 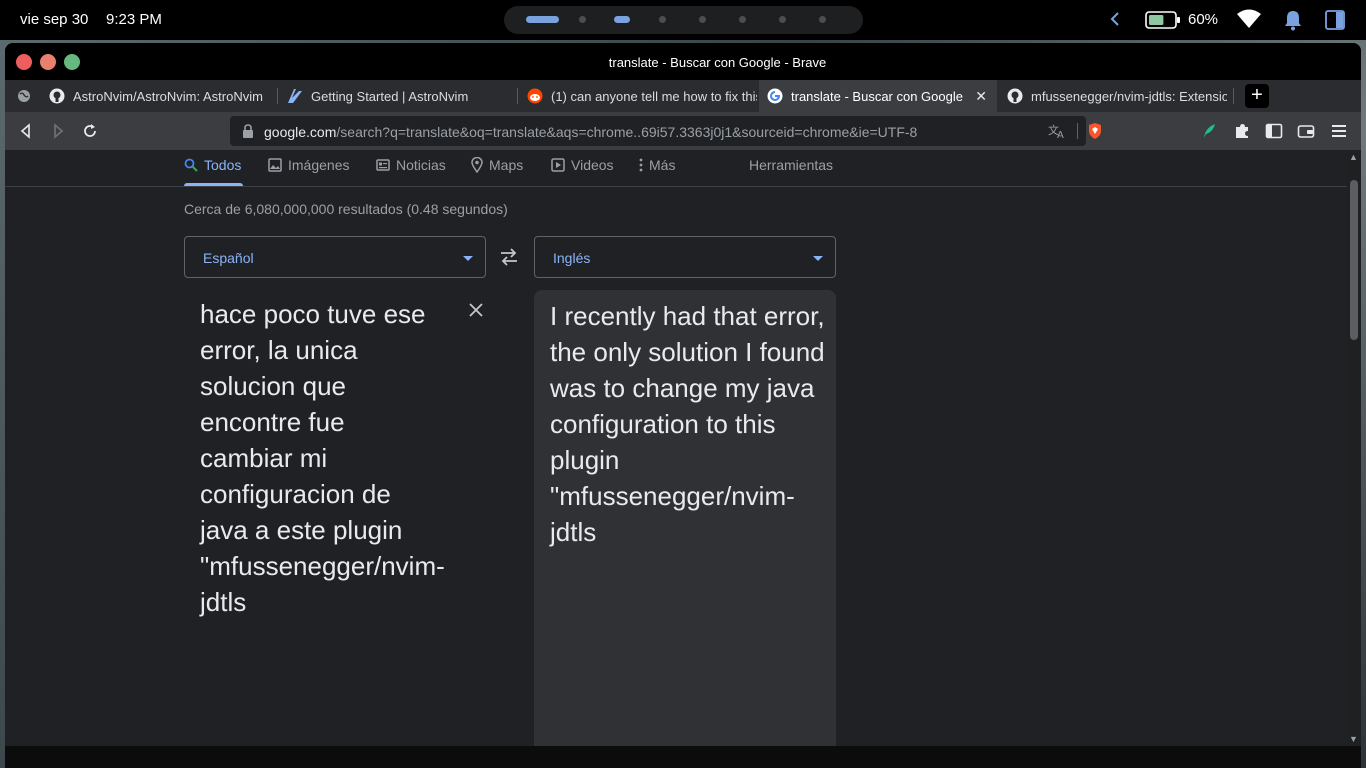 I want to click on sidebar-toggle-icon, so click(x=1335, y=20).